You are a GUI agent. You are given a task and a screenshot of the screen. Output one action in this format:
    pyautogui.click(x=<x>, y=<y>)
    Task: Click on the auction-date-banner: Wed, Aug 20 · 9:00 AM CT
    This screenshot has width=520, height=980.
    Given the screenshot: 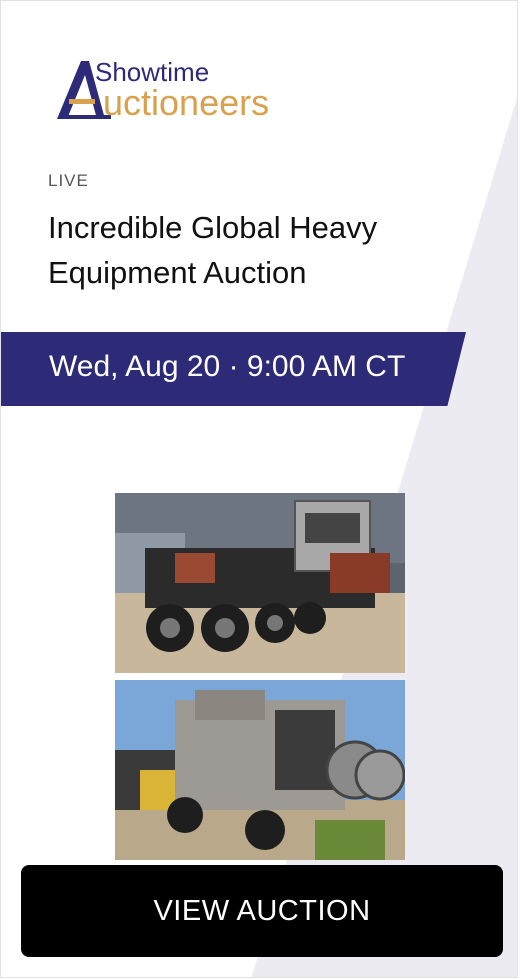 What is the action you would take?
    pyautogui.click(x=233, y=369)
    